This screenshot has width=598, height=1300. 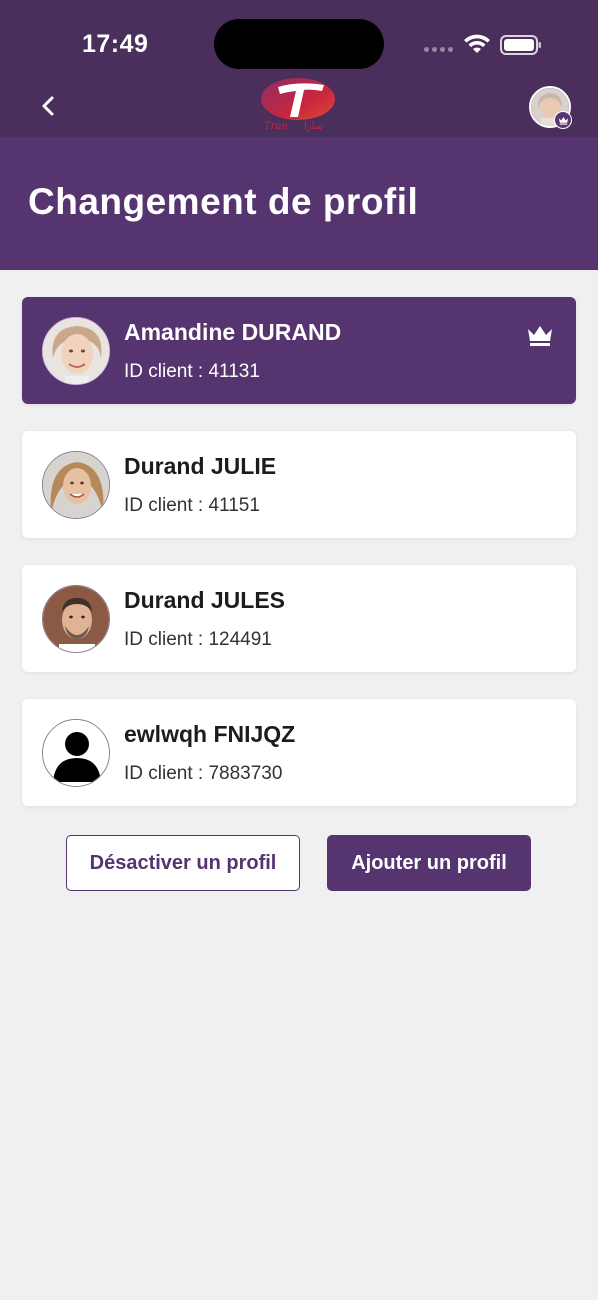 I want to click on svg-text: Tran, so click(x=276, y=126).